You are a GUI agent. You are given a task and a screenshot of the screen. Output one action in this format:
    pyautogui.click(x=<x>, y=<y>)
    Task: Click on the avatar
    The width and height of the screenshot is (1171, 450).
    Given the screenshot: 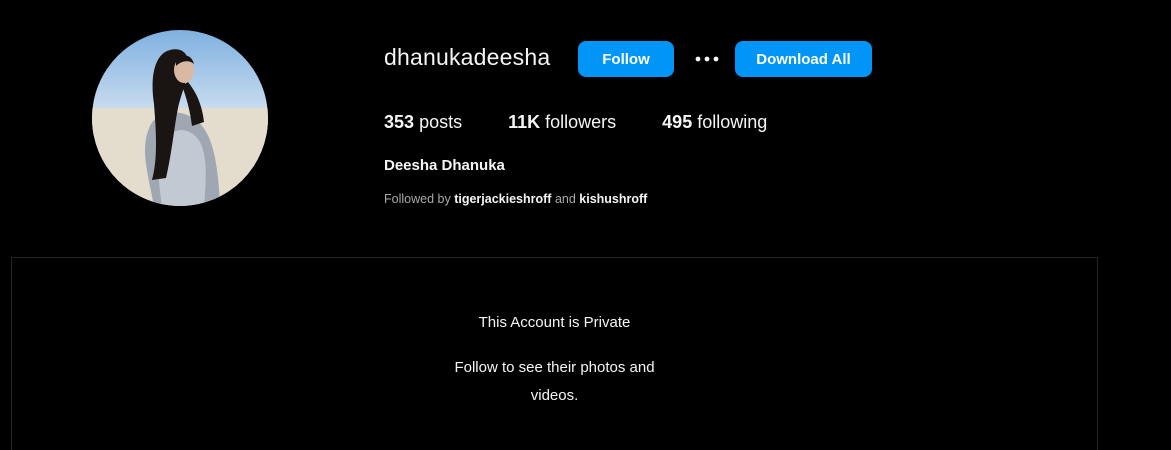 What is the action you would take?
    pyautogui.click(x=180, y=118)
    